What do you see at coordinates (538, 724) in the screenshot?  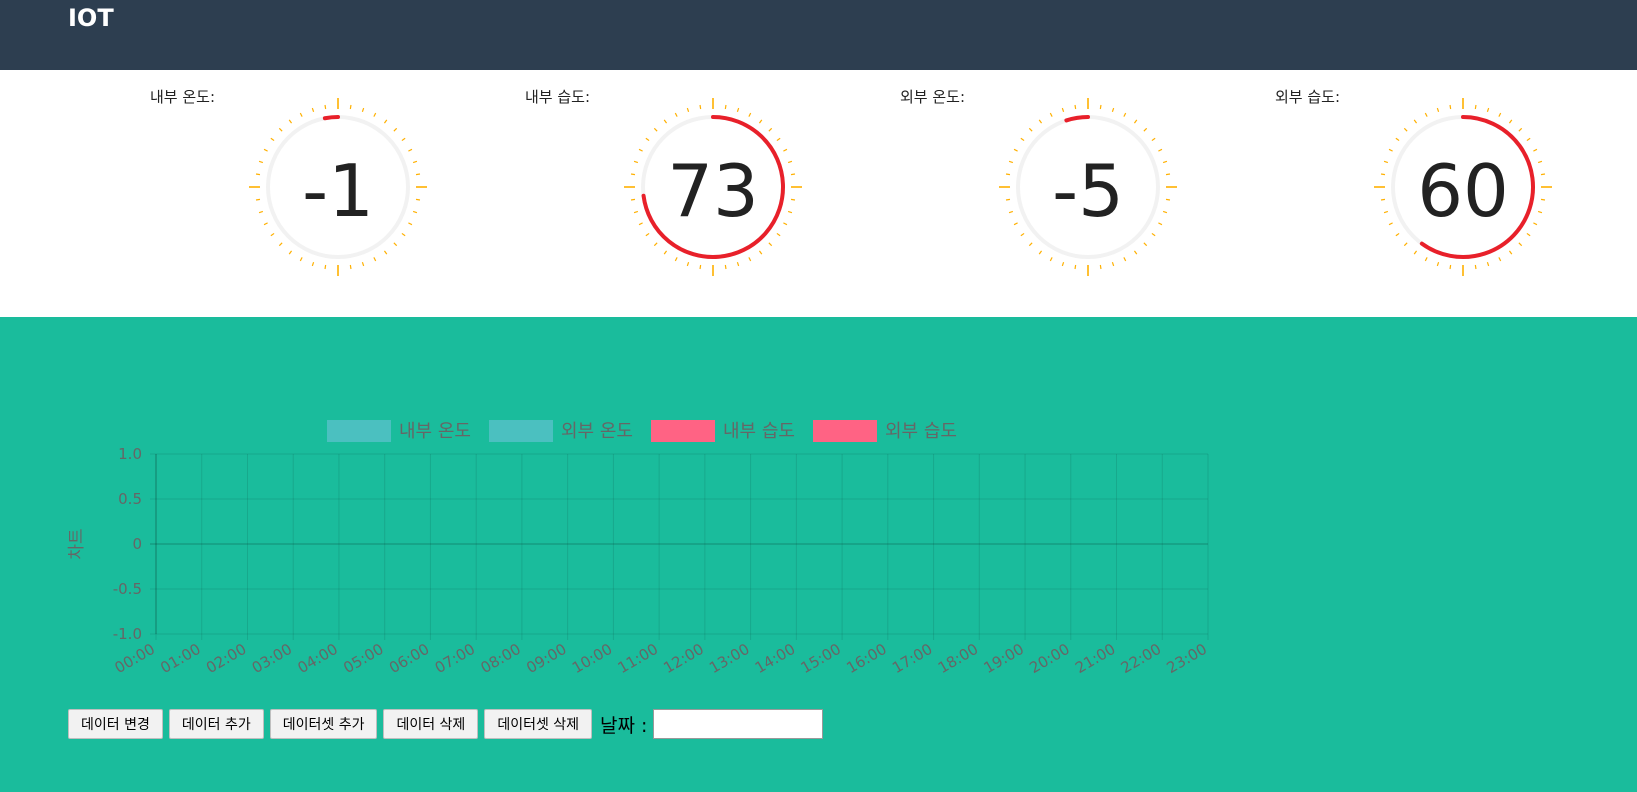 I see `remove-dataset-button: 데이터셋 삭제` at bounding box center [538, 724].